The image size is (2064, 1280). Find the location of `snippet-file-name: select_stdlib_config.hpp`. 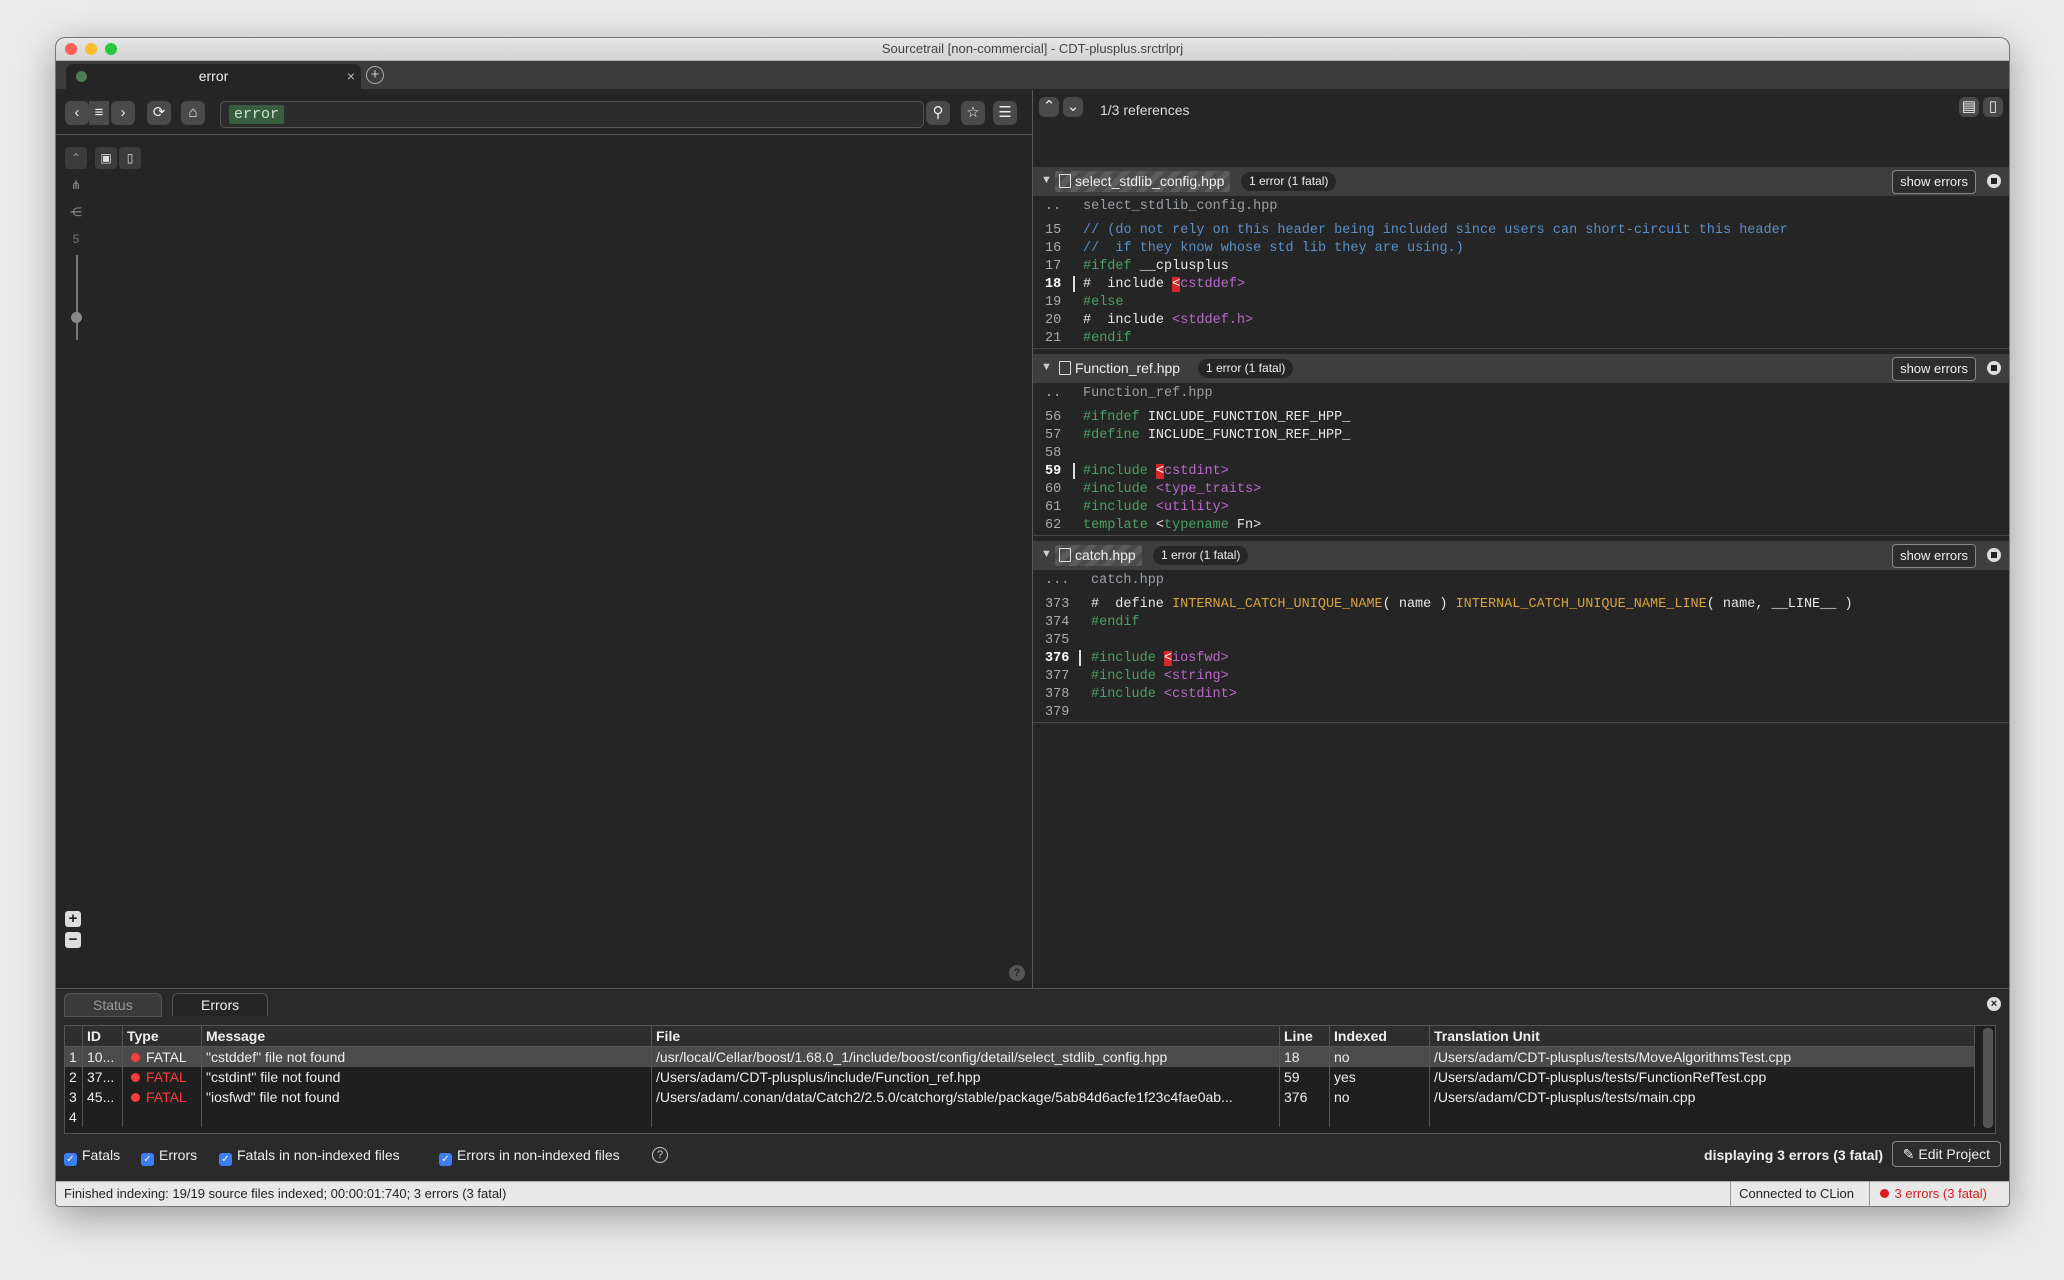

snippet-file-name: select_stdlib_config.hpp is located at coordinates (1143, 181).